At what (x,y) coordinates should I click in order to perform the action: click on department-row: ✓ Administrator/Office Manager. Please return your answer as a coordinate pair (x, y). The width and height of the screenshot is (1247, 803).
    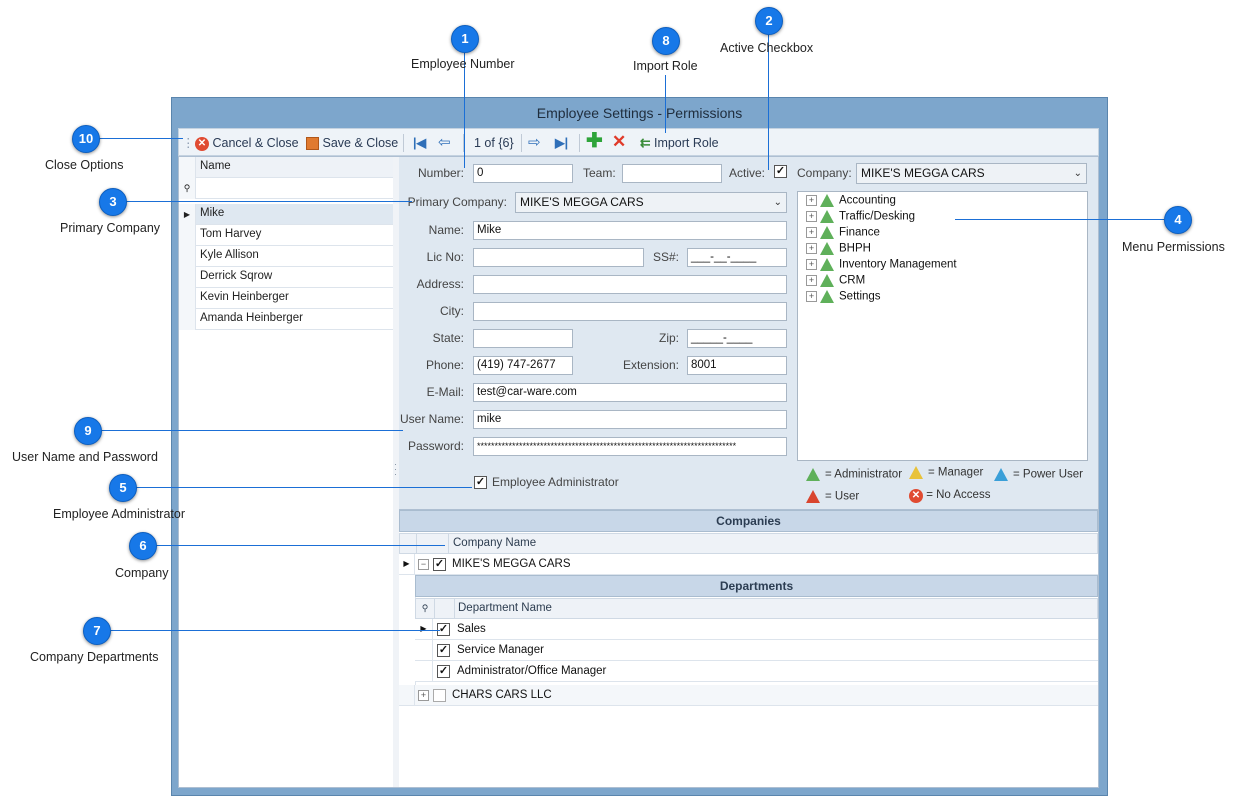
    Looking at the image, I should click on (756, 671).